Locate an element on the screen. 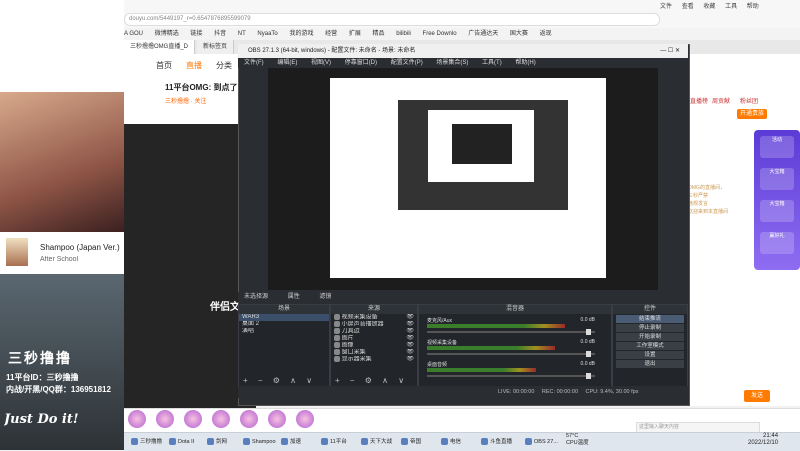 This screenshot has width=800, height=451. bookmark-item: A GOU is located at coordinates (133, 34).